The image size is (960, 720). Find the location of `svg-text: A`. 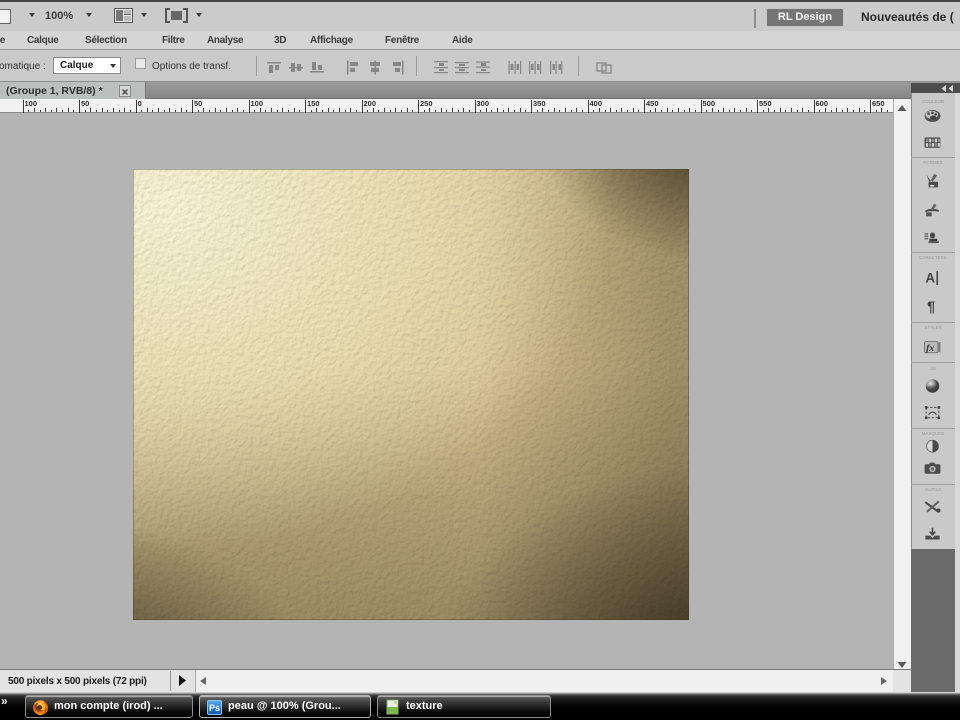

svg-text: A is located at coordinates (930, 278).